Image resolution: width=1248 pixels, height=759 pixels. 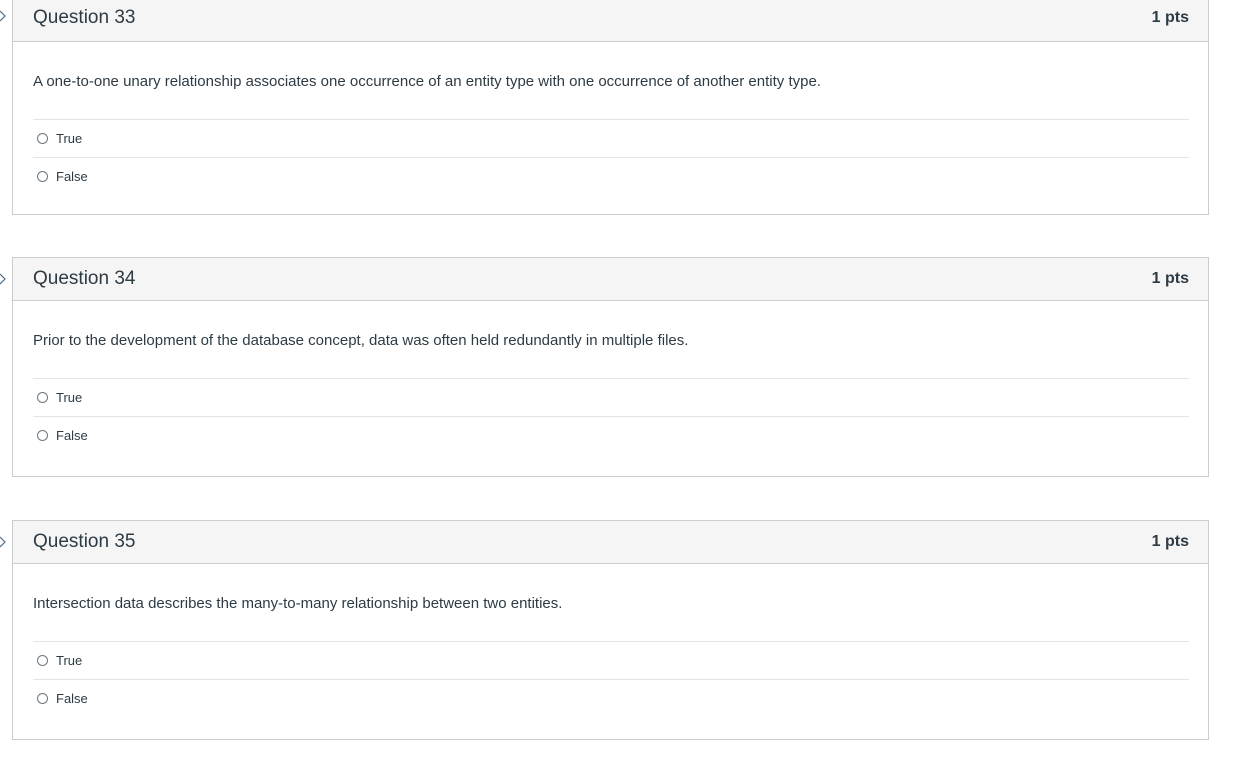 What do you see at coordinates (610, 279) in the screenshot?
I see `question-header: Question 34 1 pts` at bounding box center [610, 279].